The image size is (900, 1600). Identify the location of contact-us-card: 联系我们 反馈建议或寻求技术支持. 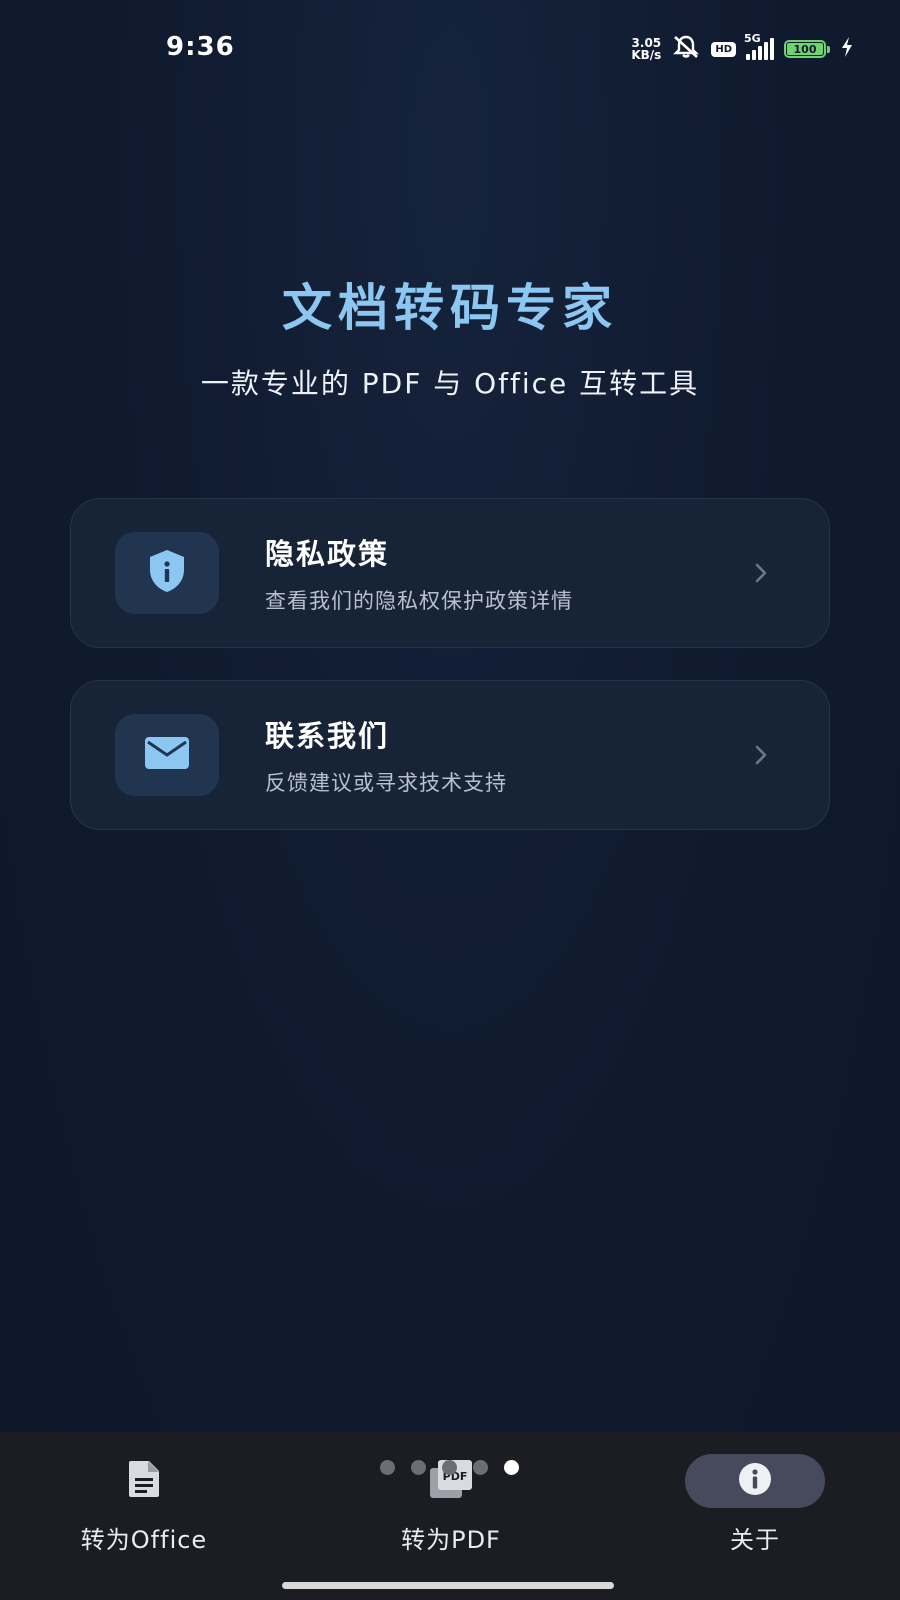
(450, 755).